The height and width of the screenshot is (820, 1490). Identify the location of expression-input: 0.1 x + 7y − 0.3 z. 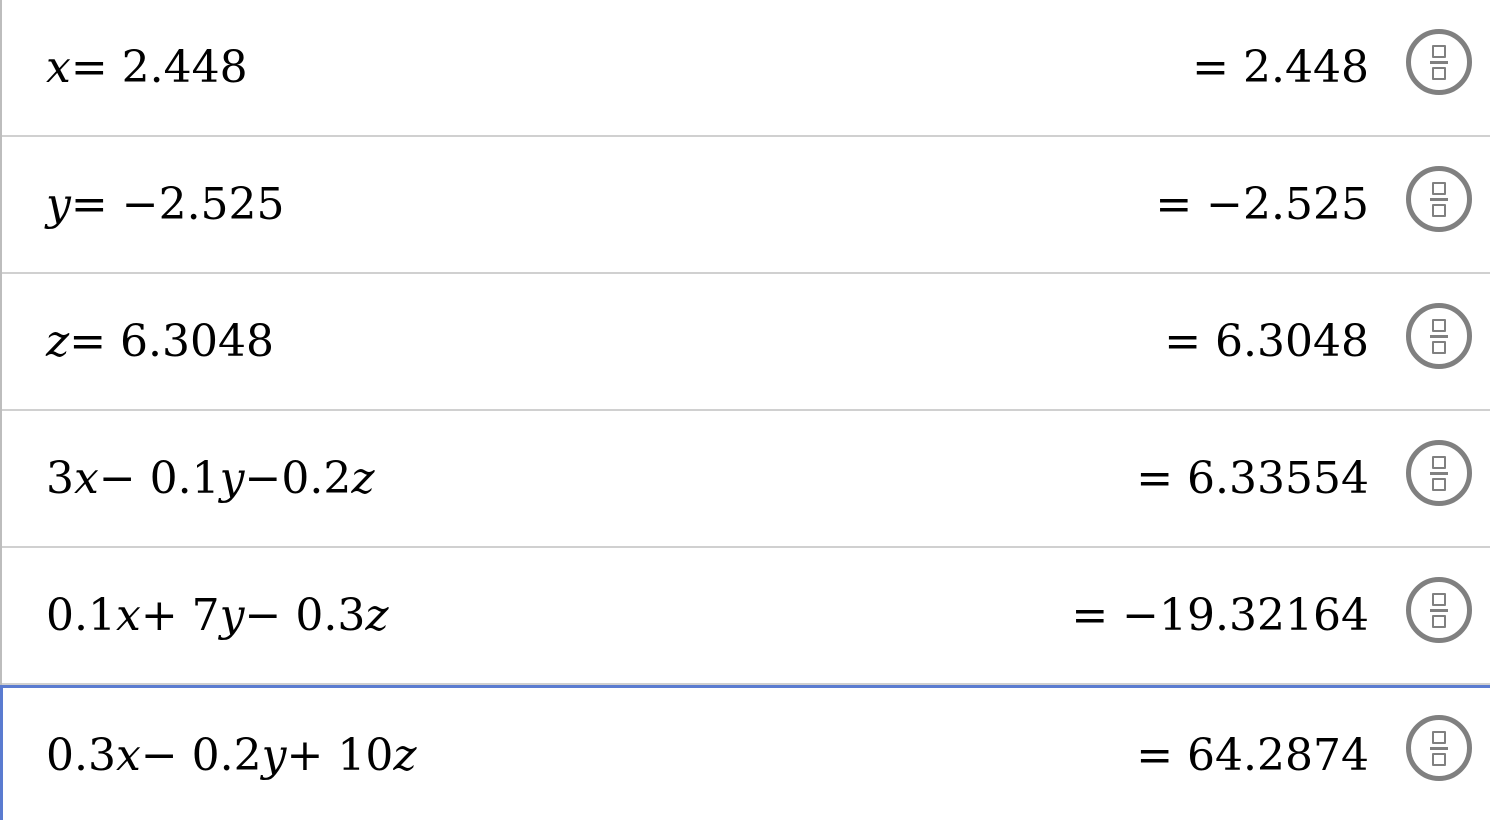
(217, 615).